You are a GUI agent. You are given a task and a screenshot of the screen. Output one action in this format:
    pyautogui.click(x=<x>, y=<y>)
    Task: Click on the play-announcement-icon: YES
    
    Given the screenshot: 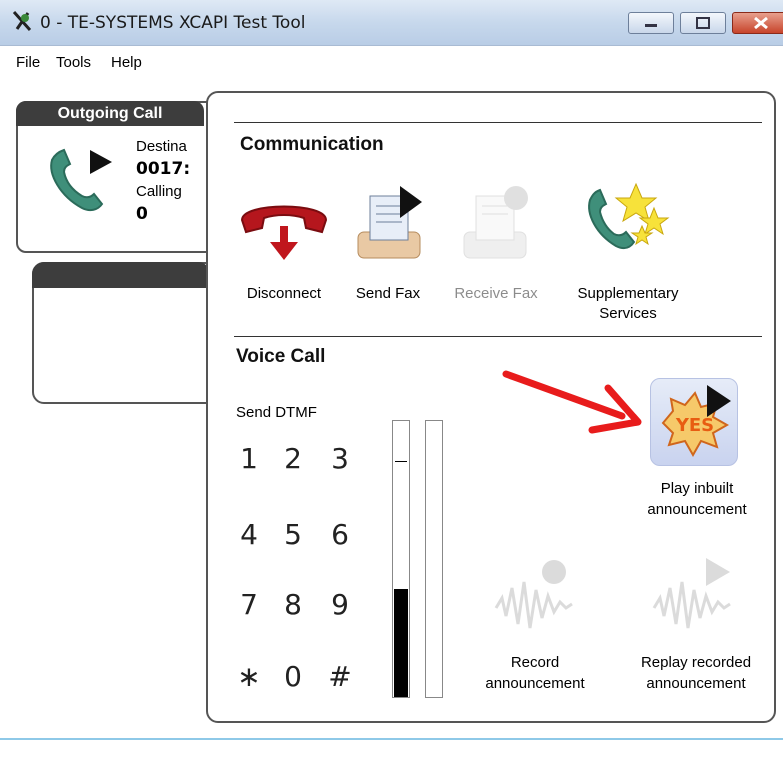 What is the action you would take?
    pyautogui.click(x=696, y=421)
    